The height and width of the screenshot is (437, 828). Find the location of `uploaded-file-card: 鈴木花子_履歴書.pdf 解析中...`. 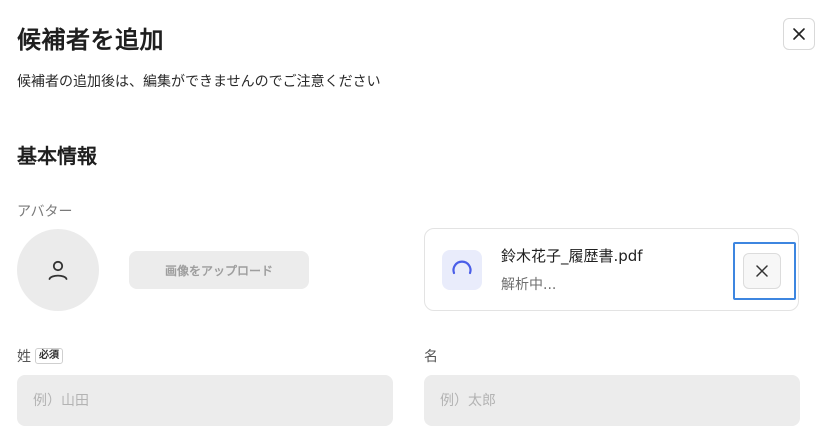

uploaded-file-card: 鈴木花子_履歴書.pdf 解析中... is located at coordinates (611, 269).